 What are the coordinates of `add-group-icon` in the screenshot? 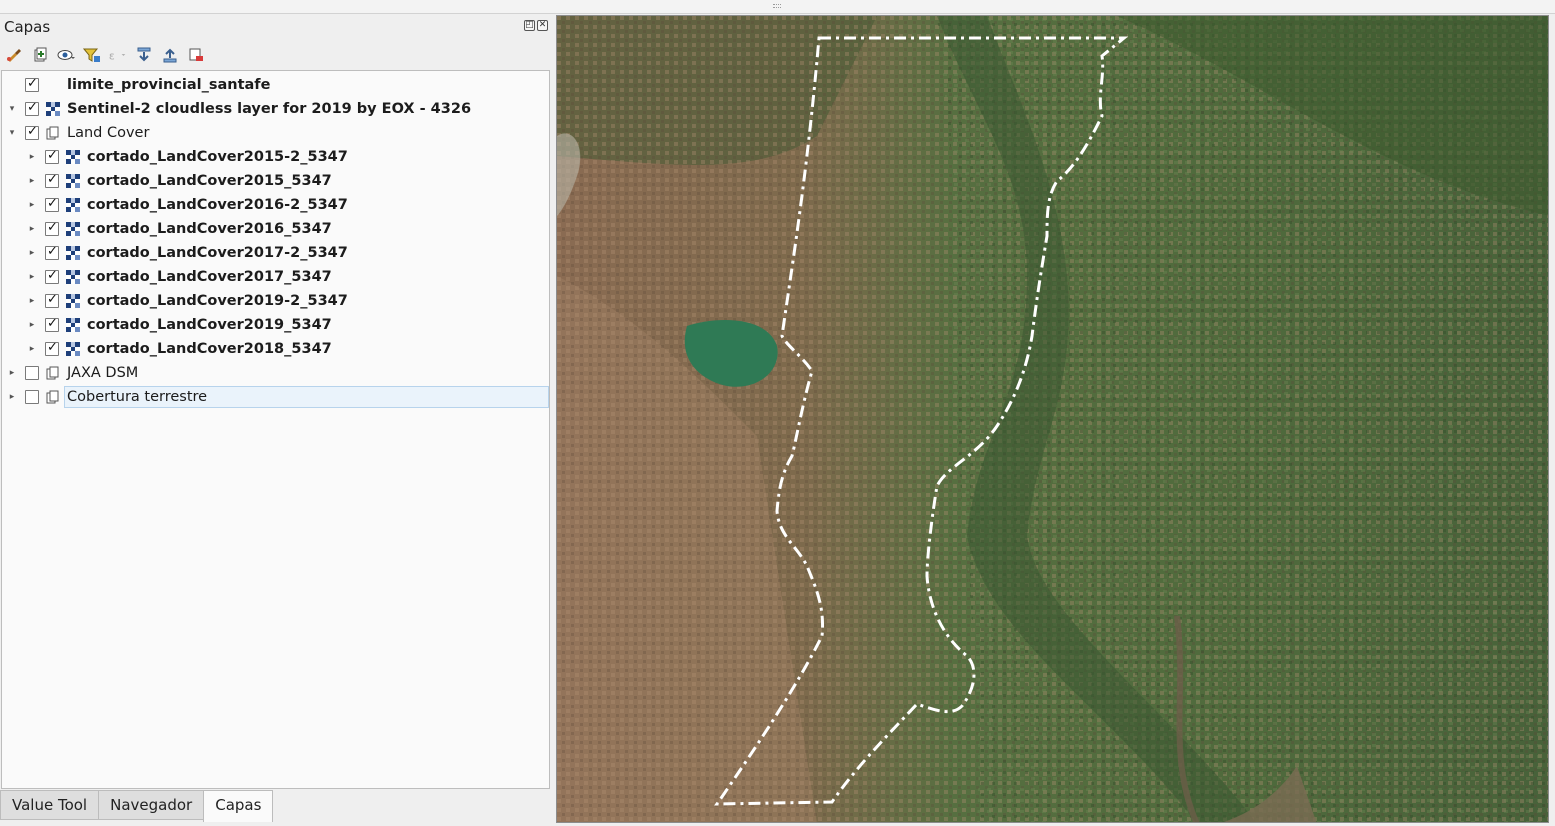 It's located at (40, 55).